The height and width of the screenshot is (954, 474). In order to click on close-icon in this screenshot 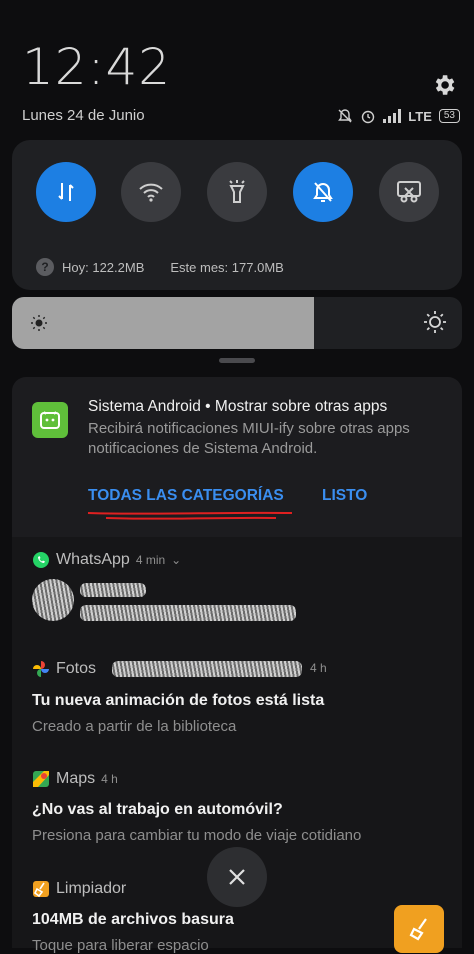, I will do `click(237, 877)`.